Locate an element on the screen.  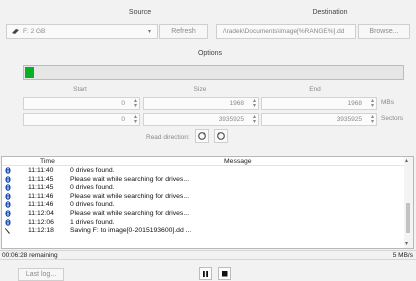
stop-button is located at coordinates (224, 273).